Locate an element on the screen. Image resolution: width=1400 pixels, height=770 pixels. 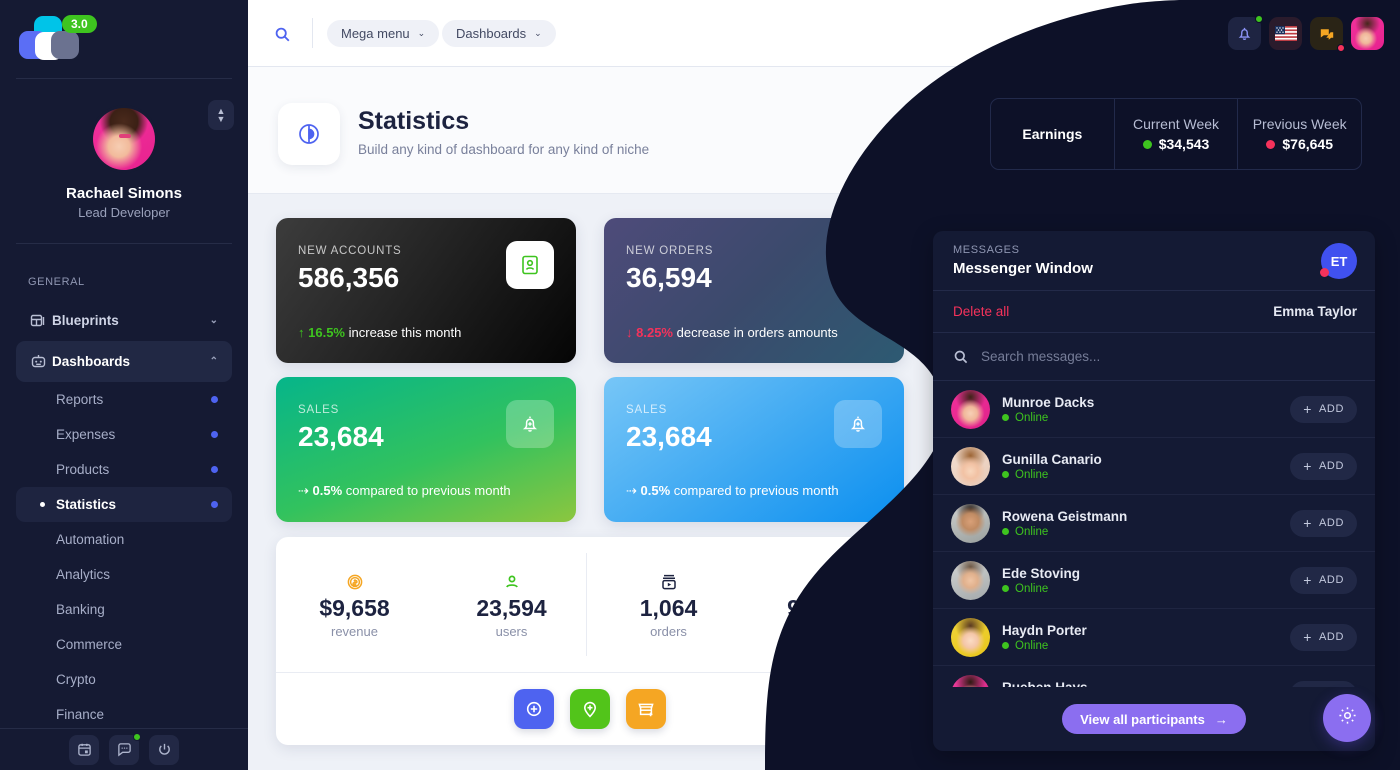
sidebar-item-finance: Finance is located at coordinates (124, 714).